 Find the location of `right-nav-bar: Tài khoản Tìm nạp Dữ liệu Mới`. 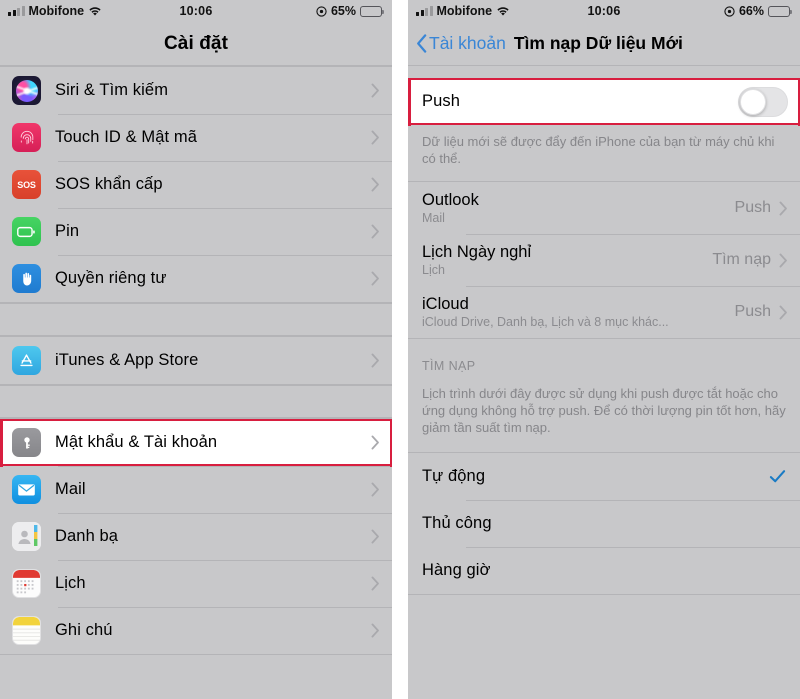

right-nav-bar: Tài khoản Tìm nạp Dữ liệu Mới is located at coordinates (604, 44).